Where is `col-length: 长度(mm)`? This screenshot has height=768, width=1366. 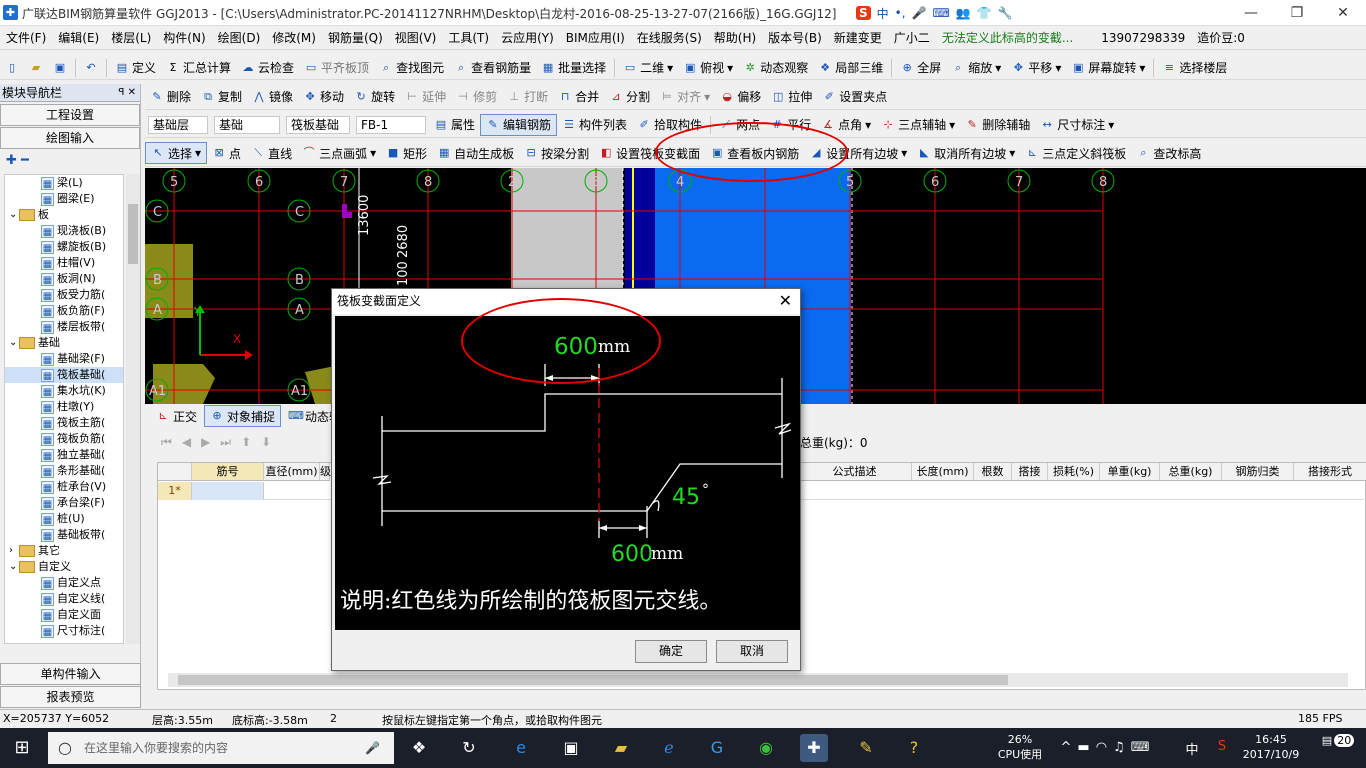
col-length: 长度(mm) is located at coordinates (943, 472).